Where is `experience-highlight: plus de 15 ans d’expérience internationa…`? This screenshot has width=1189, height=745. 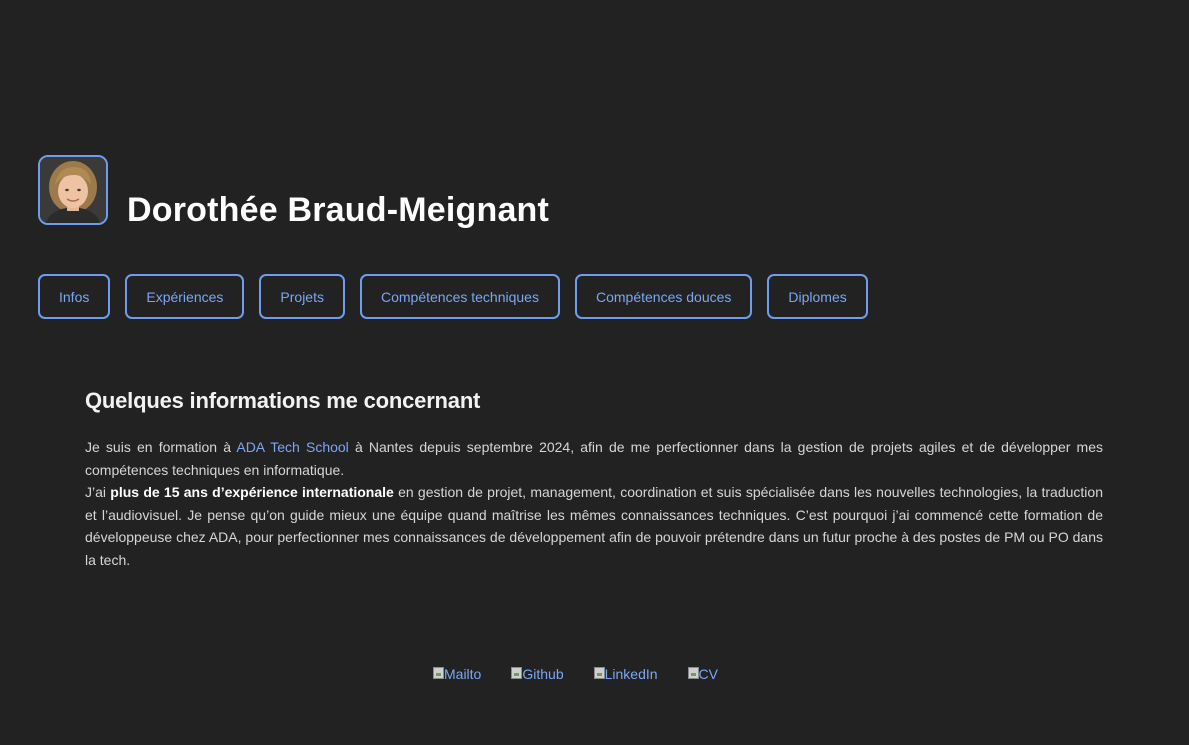 experience-highlight: plus de 15 ans d’expérience internationa… is located at coordinates (252, 492).